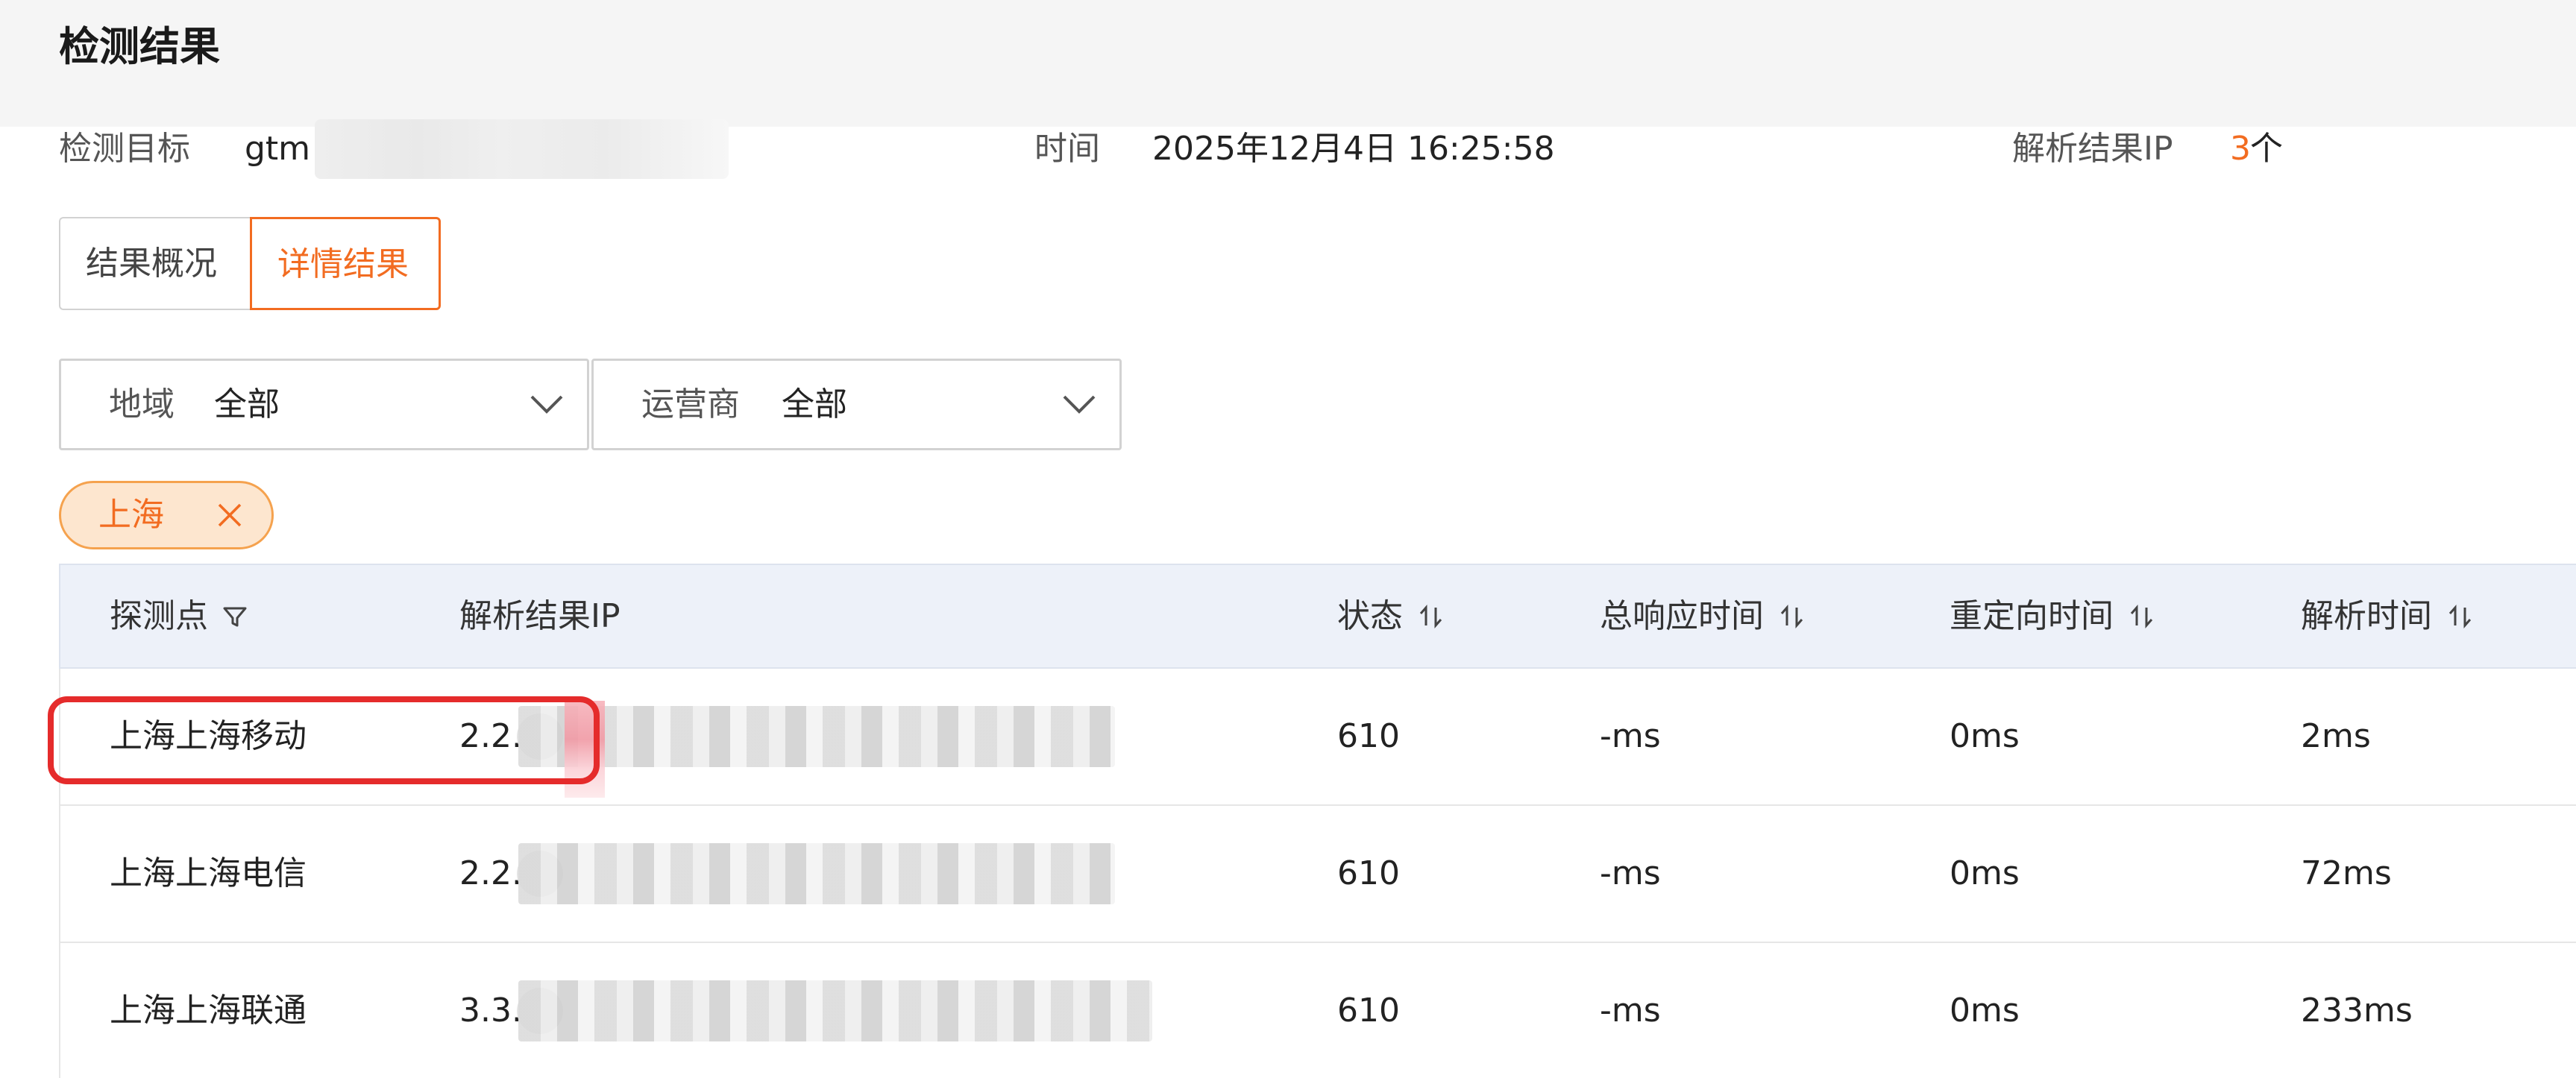 This screenshot has width=2576, height=1078. I want to click on header-bar: 检测结果, so click(1288, 63).